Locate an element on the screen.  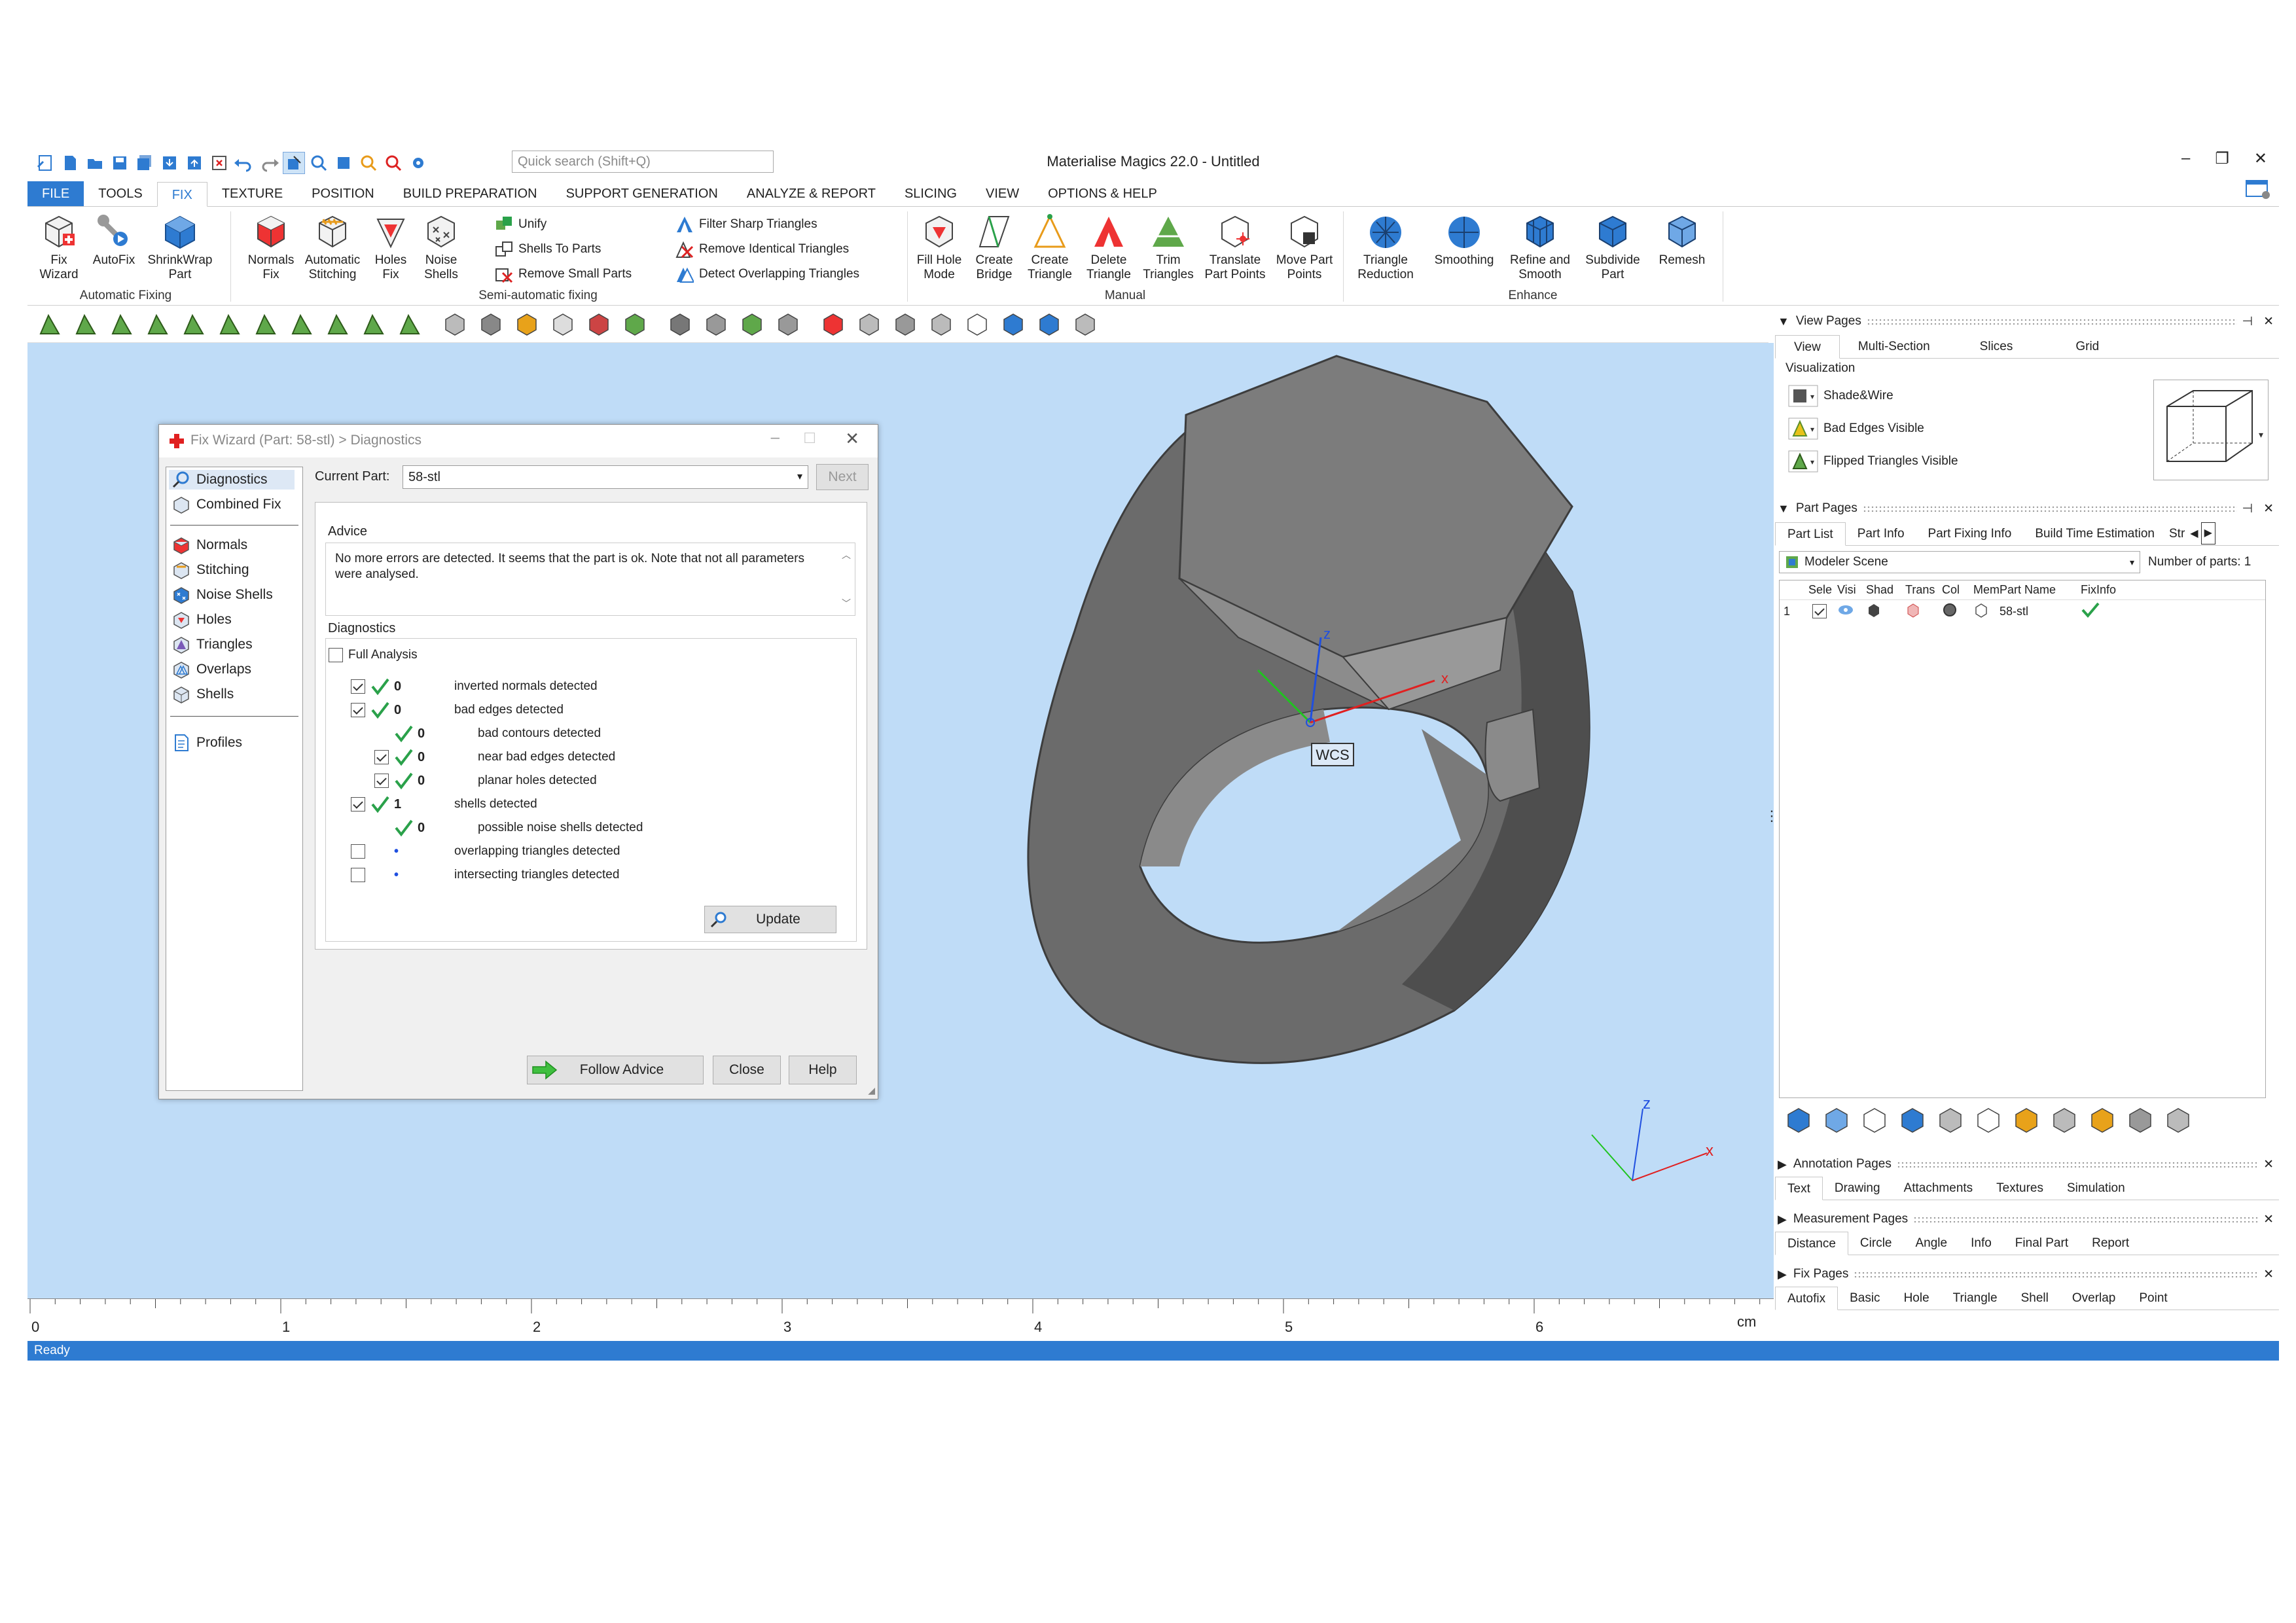
part-highlight-icon is located at coordinates (599, 324).